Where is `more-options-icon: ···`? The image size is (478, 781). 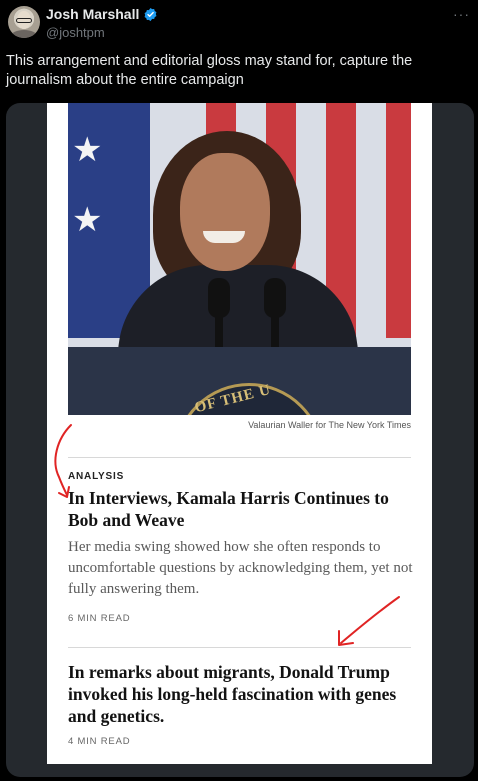 more-options-icon: ··· is located at coordinates (461, 14).